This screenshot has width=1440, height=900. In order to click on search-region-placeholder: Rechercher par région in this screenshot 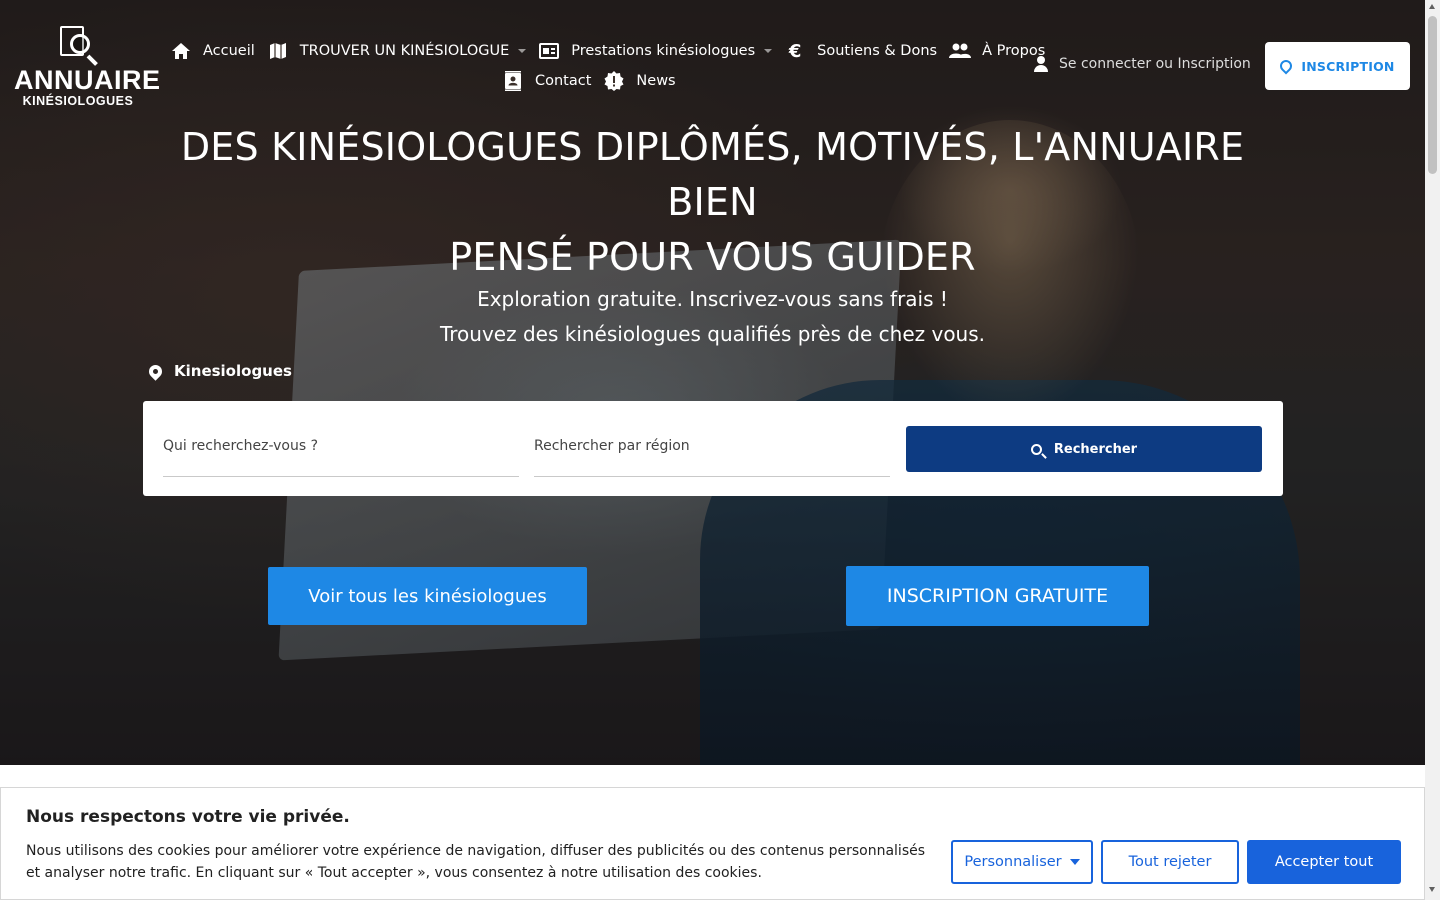, I will do `click(612, 446)`.